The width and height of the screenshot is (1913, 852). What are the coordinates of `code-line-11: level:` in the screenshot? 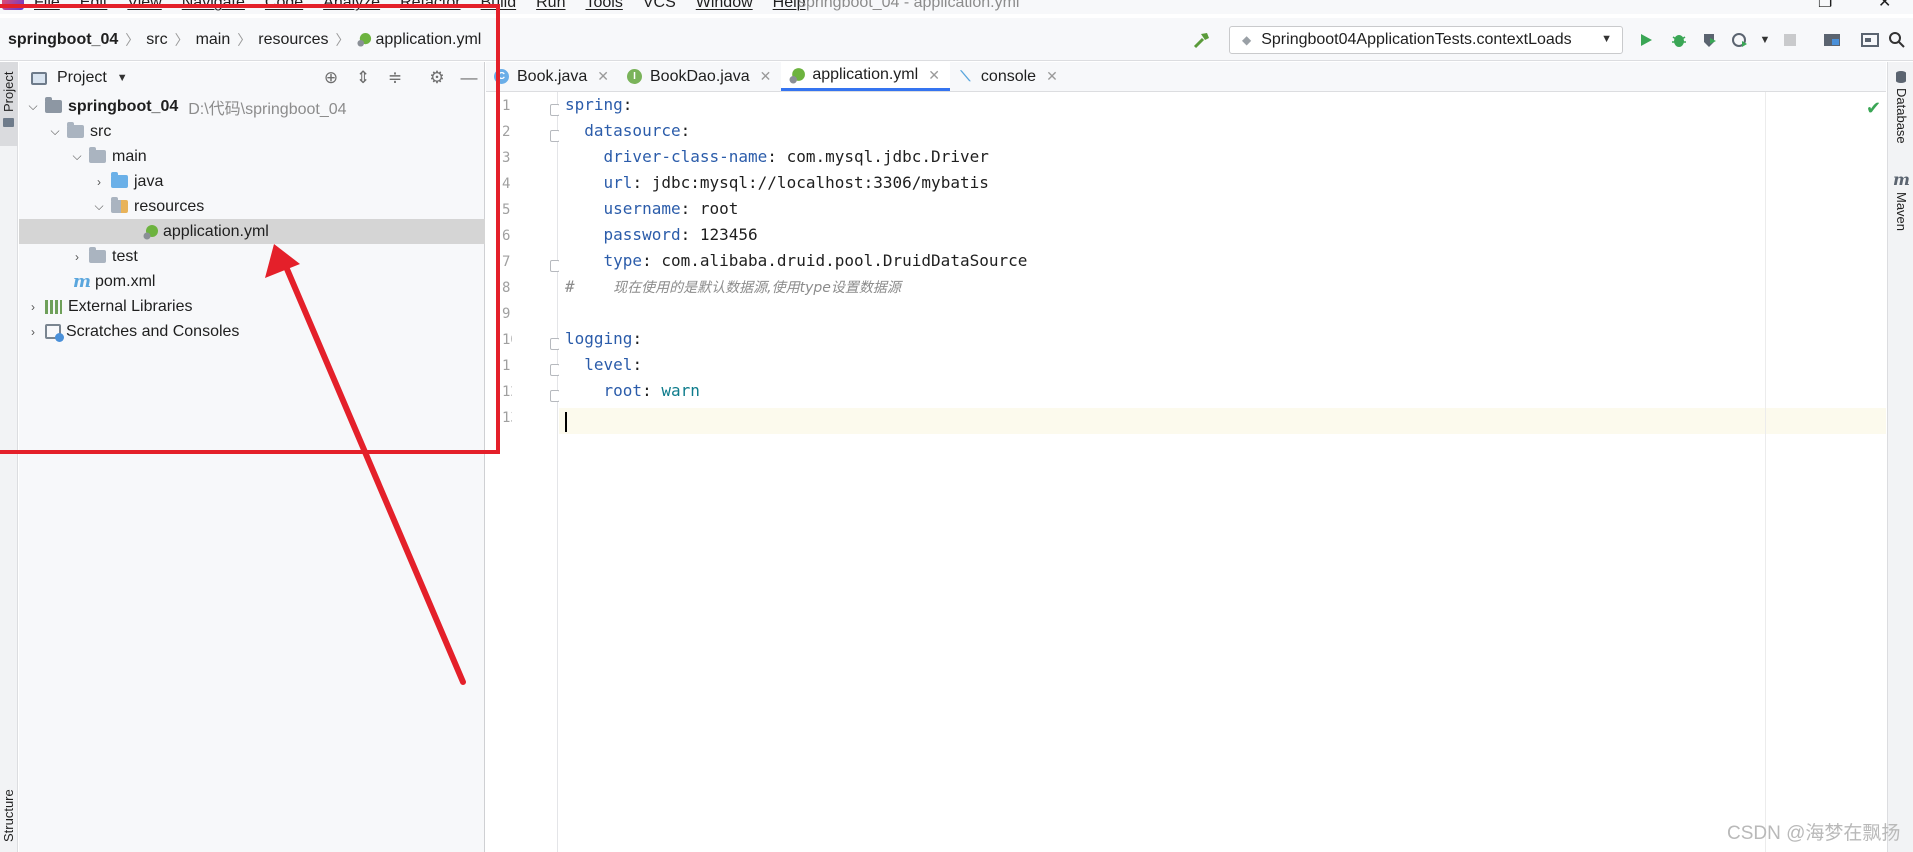 It's located at (613, 364).